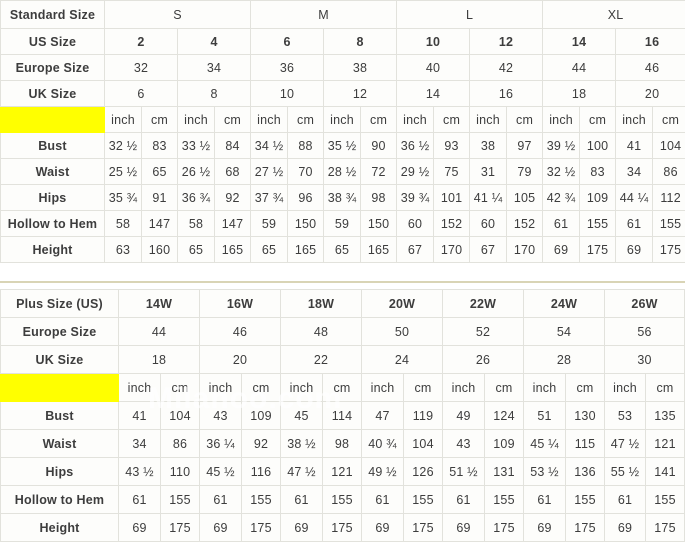  I want to click on cell-plus-uk-1: 20, so click(240, 359).